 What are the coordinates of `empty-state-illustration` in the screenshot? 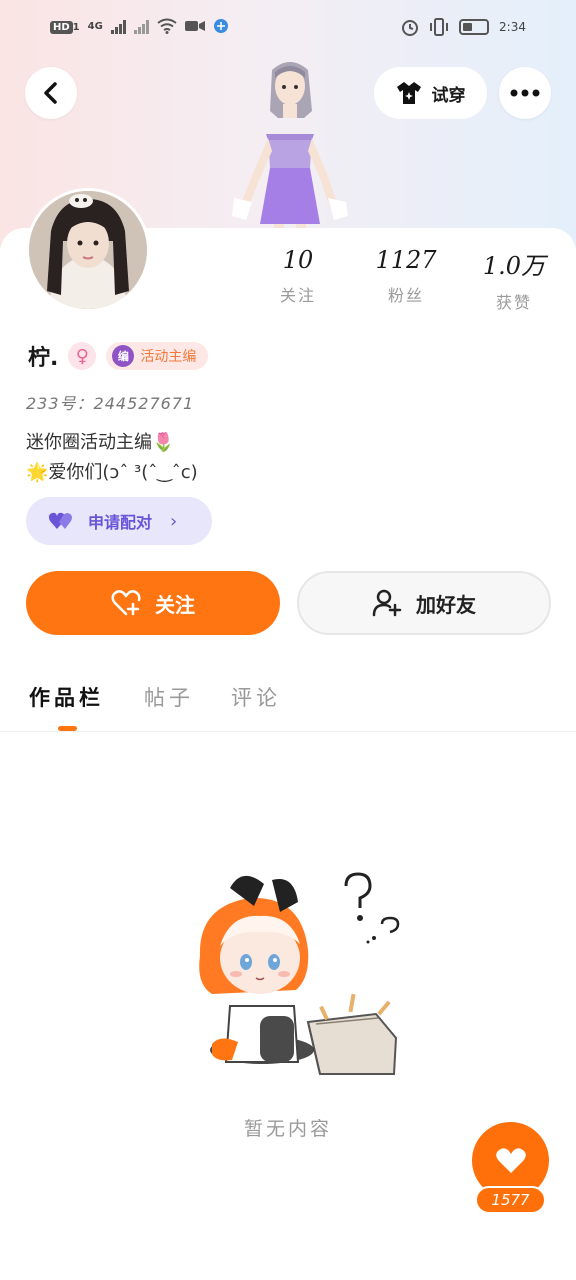 It's located at (299, 973).